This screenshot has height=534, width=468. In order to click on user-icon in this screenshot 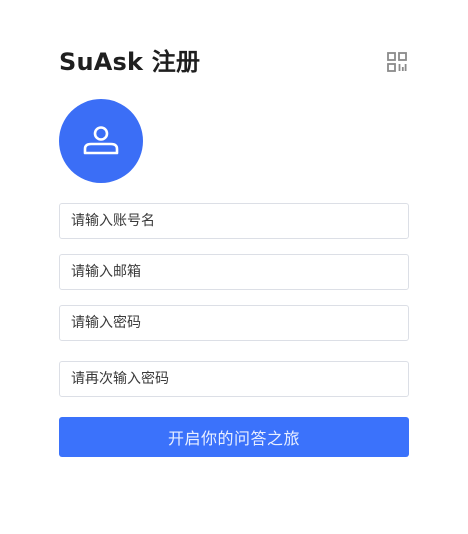, I will do `click(101, 140)`.